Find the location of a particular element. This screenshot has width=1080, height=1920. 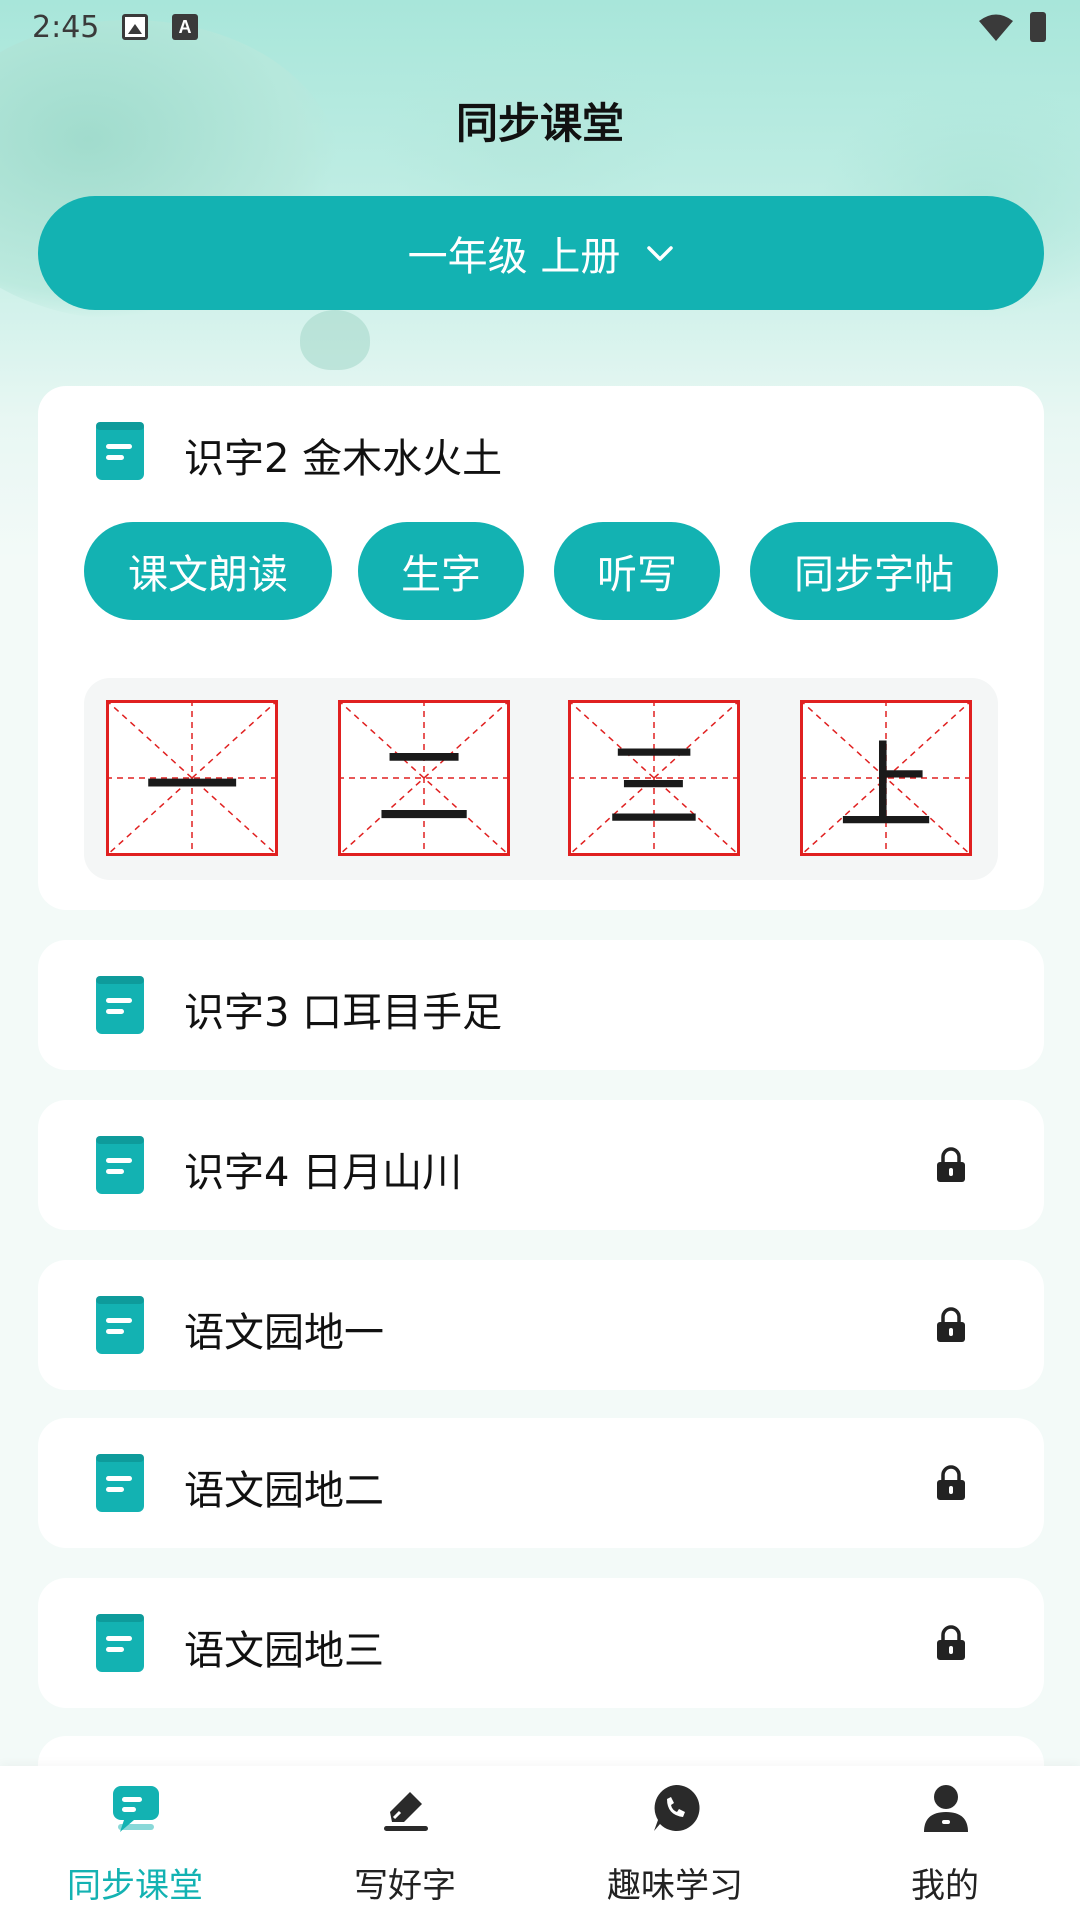

tab-label: 趣味学习 is located at coordinates (675, 1886).